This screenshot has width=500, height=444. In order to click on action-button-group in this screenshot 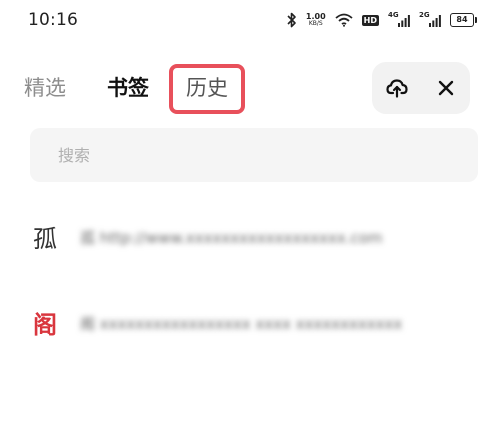, I will do `click(421, 88)`.